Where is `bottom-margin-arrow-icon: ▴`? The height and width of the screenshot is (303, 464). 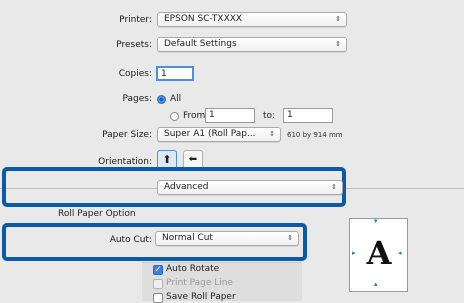
bottom-margin-arrow-icon: ▴ is located at coordinates (376, 284).